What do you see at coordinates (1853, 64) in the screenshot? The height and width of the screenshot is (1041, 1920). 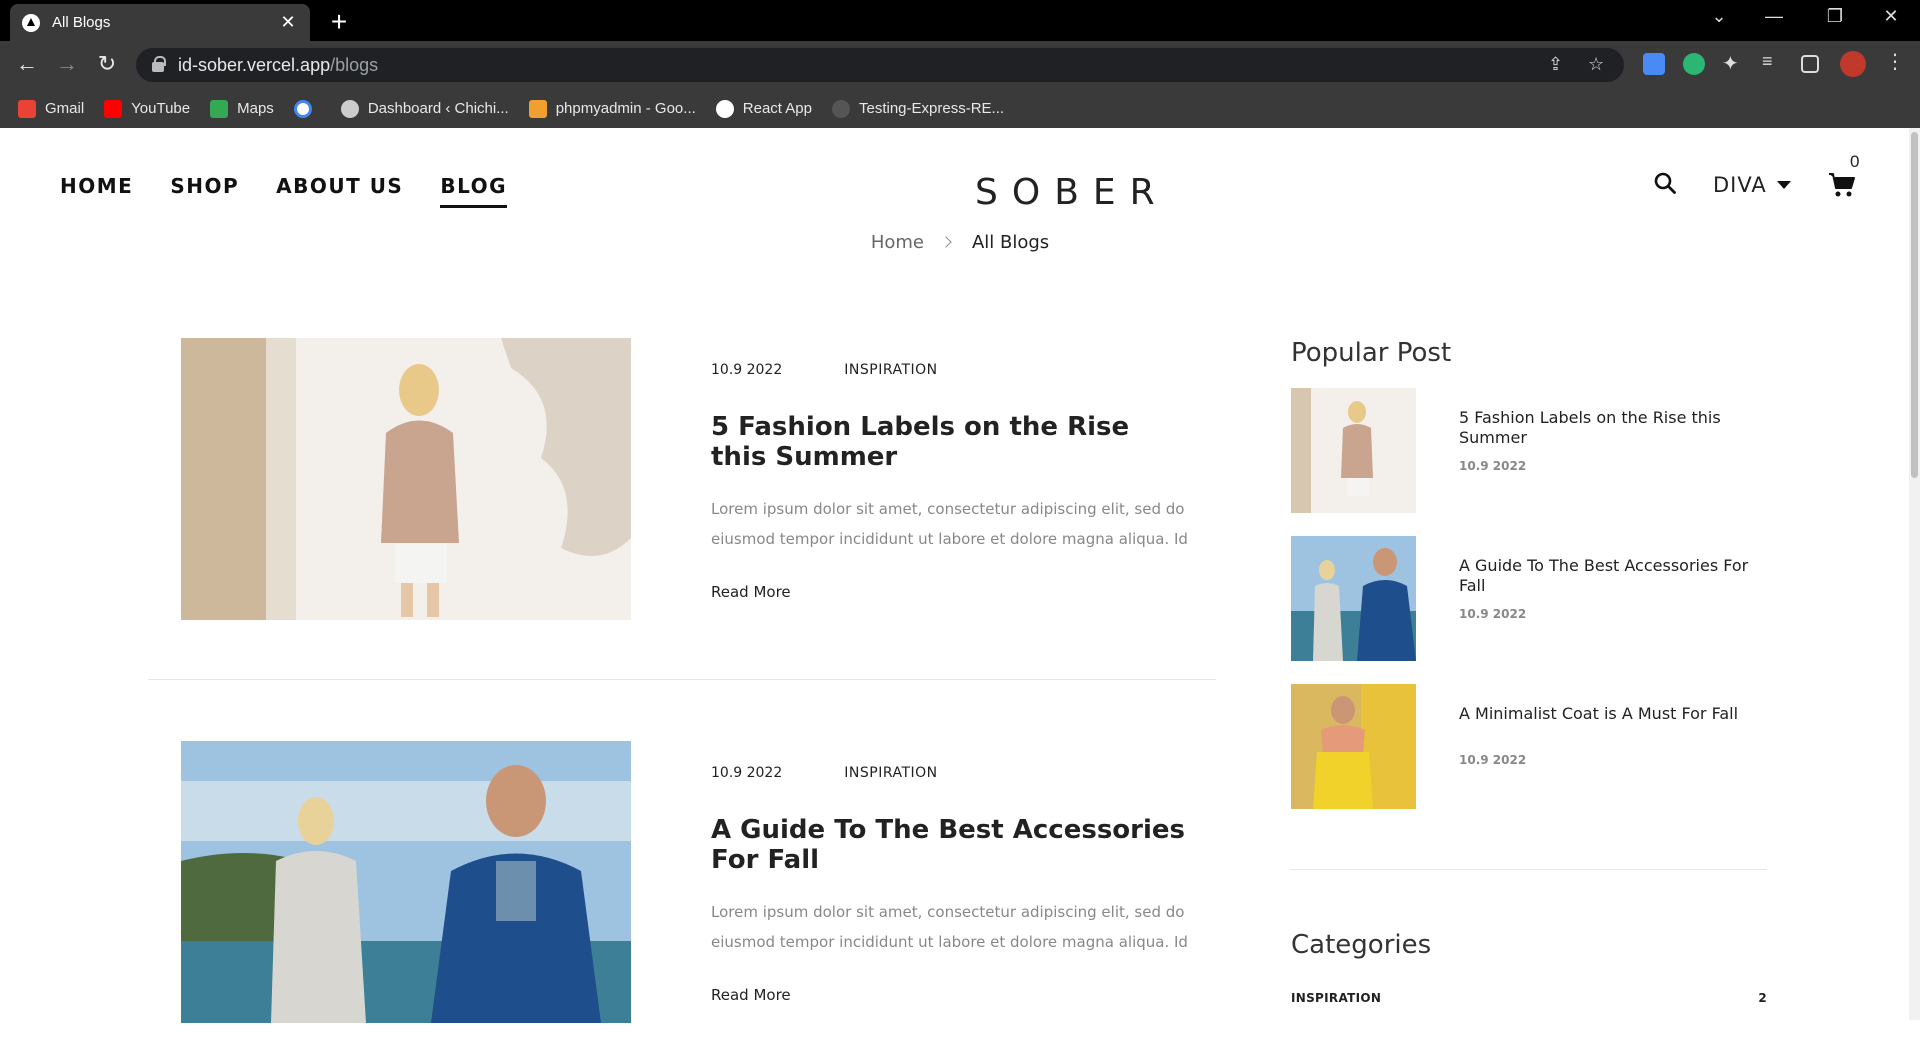 I see `profile-avatar` at bounding box center [1853, 64].